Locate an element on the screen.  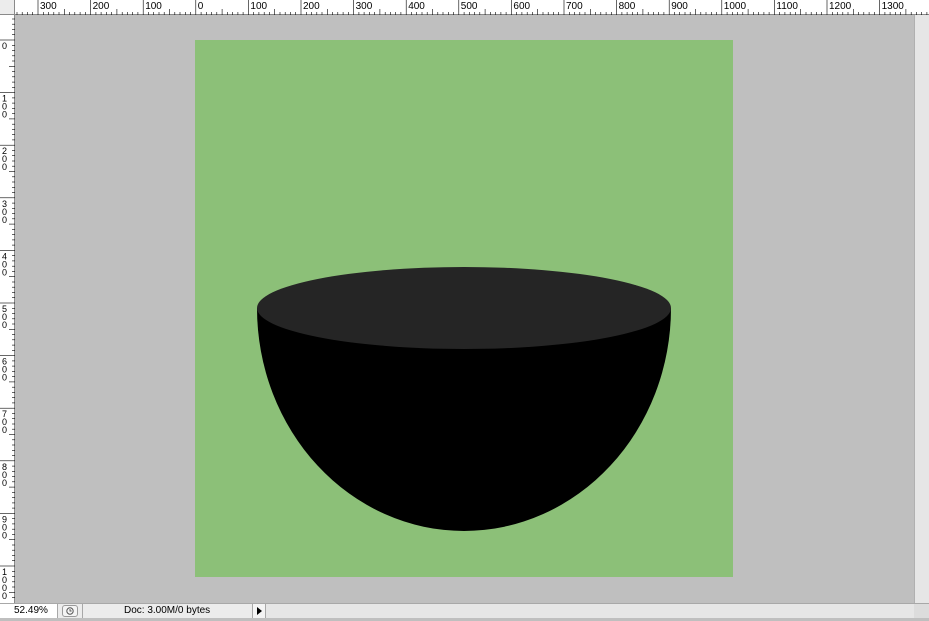
horizontal-scrollbar is located at coordinates (590, 611).